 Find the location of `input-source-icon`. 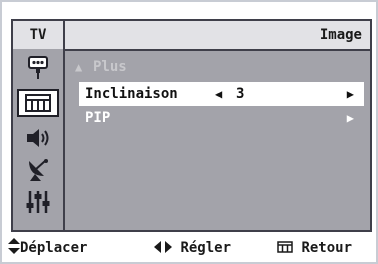

input-source-icon is located at coordinates (38, 68).